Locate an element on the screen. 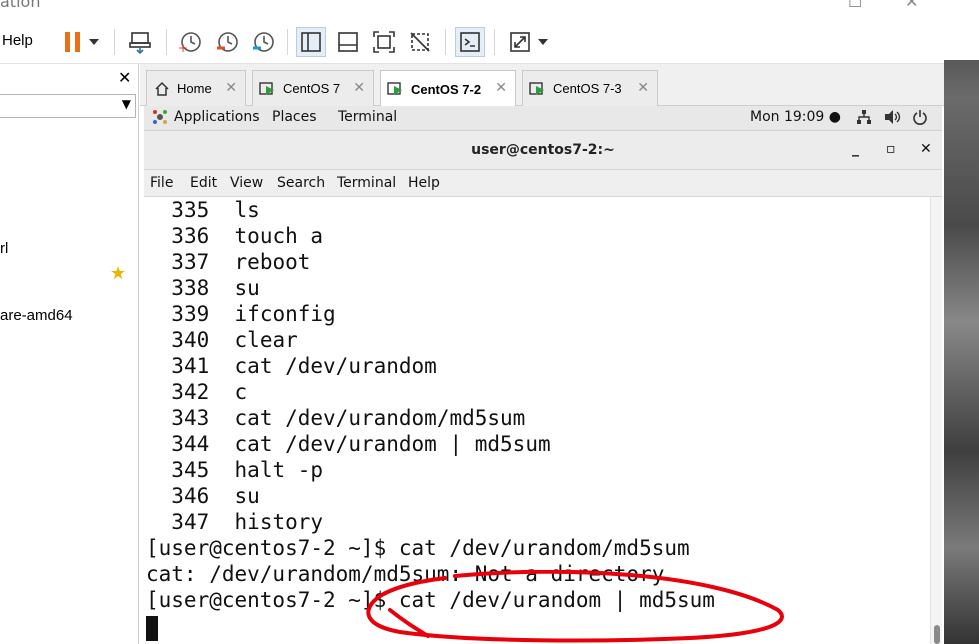  history-number: 345 is located at coordinates (190, 470).